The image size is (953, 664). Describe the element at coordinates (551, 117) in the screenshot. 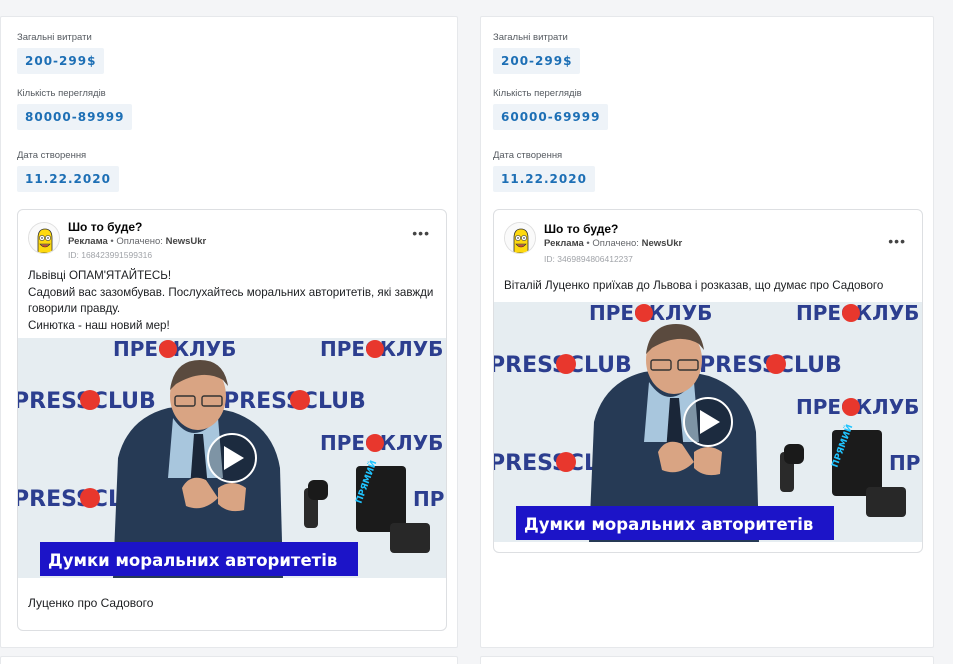

I see `views-value: 60000-69999` at that location.